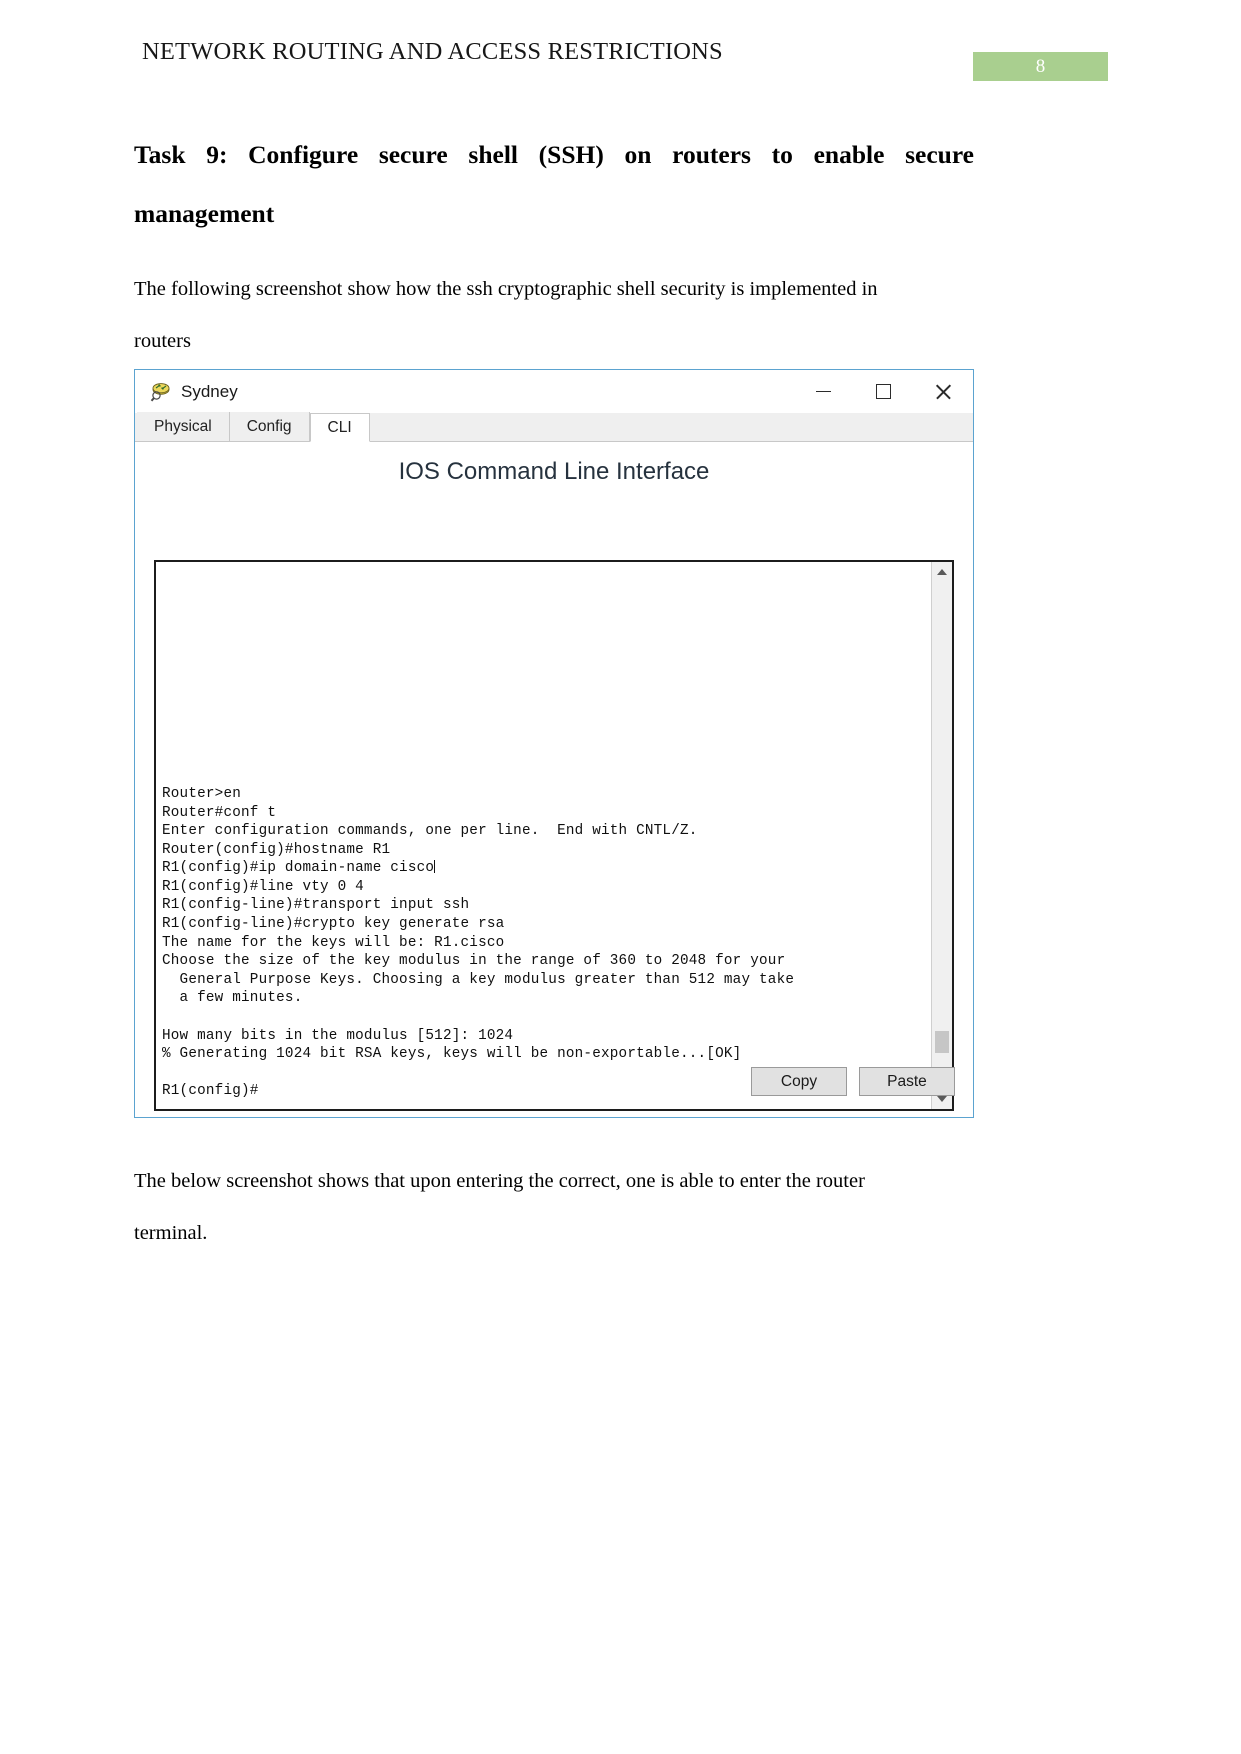  Describe the element at coordinates (554, 427) in the screenshot. I see `tab-strip: Physical Config CLI` at that location.